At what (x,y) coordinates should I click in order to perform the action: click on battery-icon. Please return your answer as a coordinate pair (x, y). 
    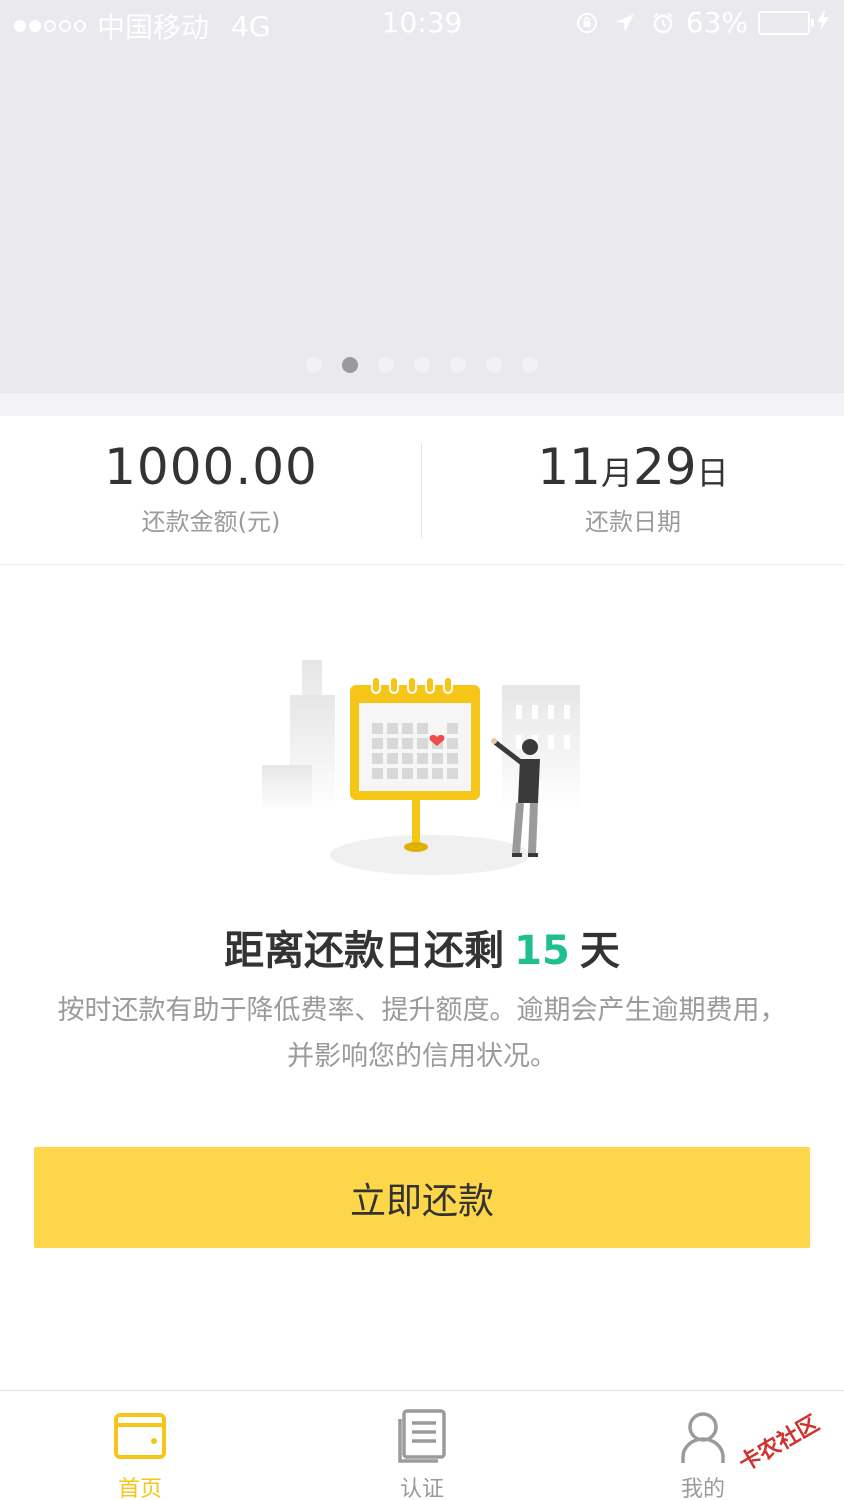
    Looking at the image, I should click on (786, 22).